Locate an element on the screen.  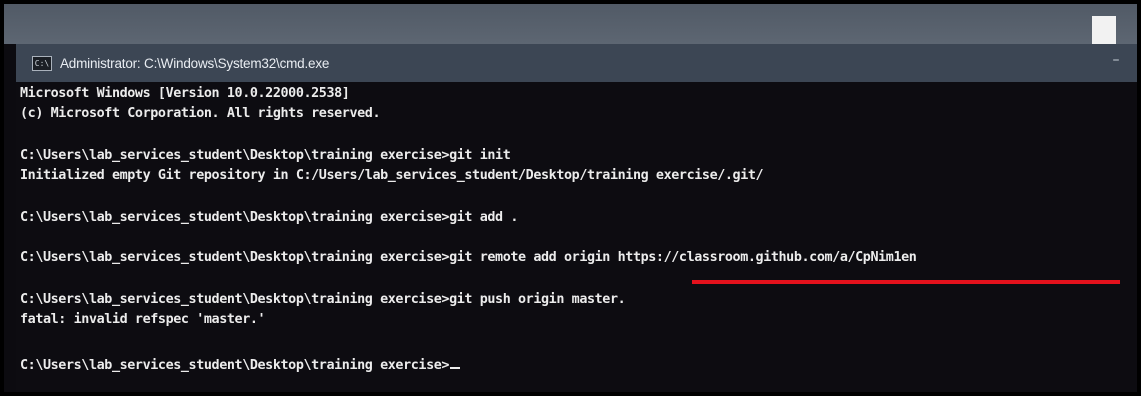
minimize-button: – is located at coordinates (1116, 60).